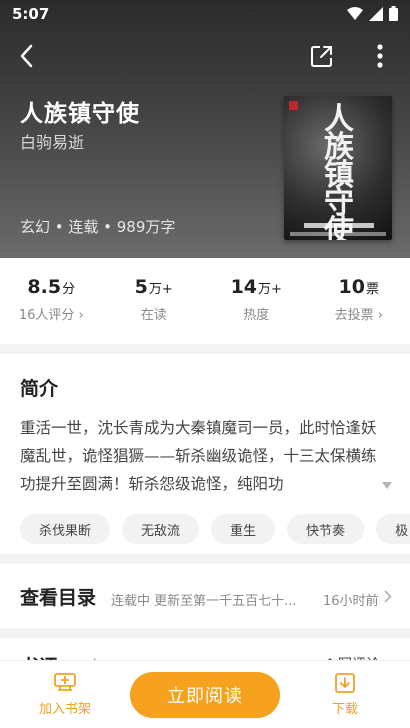 The width and height of the screenshot is (410, 728). I want to click on back-button, so click(26, 56).